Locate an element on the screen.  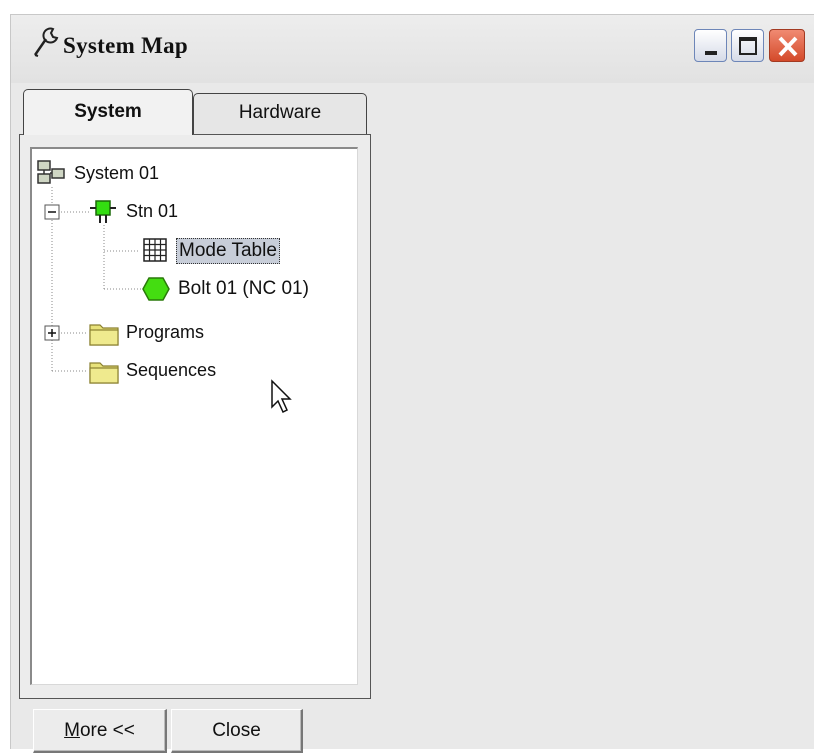
tree-item-system-01: System 01 is located at coordinates (116, 173).